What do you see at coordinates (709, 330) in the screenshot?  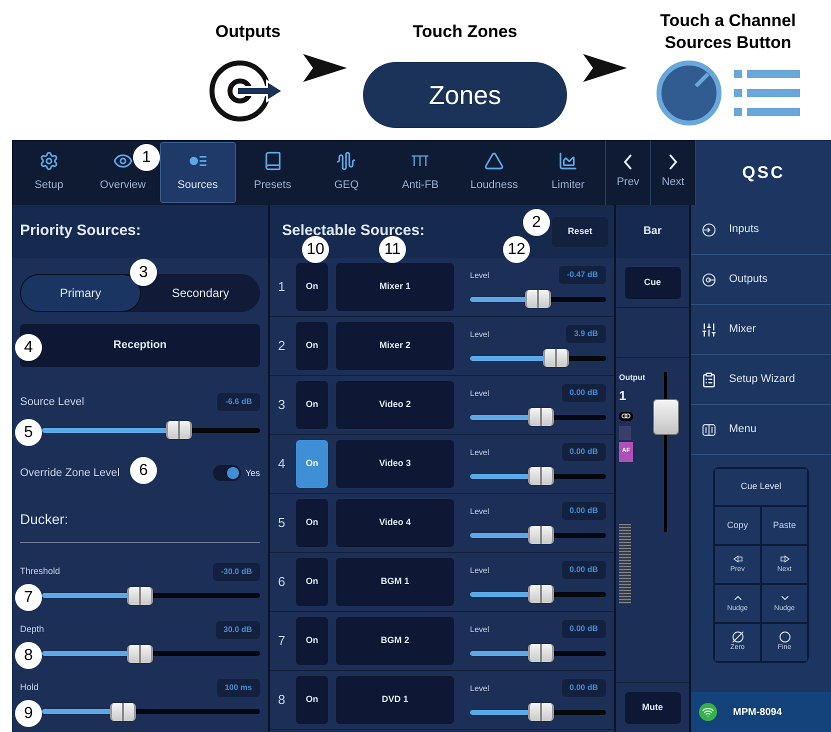 I see `sliders-icon` at bounding box center [709, 330].